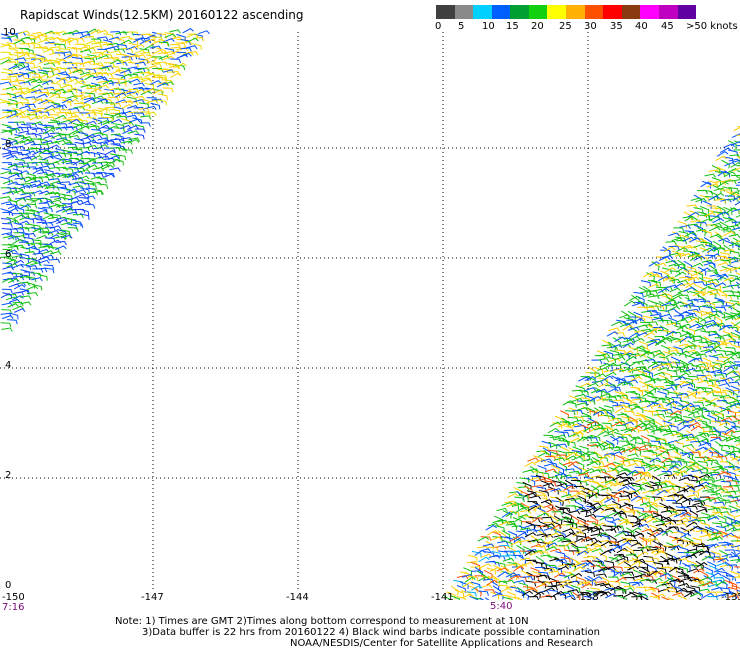  Describe the element at coordinates (501, 606) in the screenshot. I see `time-label-right: 5:40` at that location.